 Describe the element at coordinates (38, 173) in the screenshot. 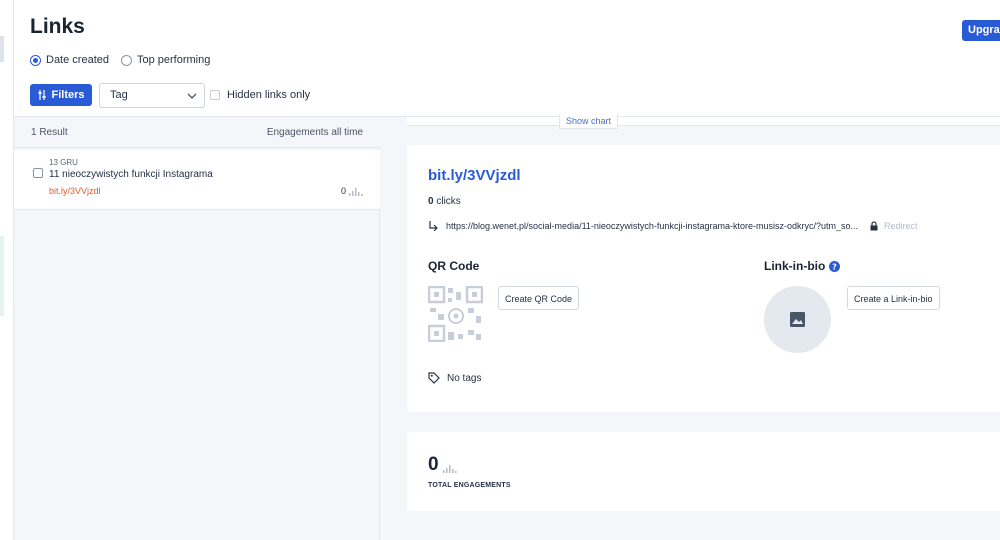

I see `link-select-checkbox` at that location.